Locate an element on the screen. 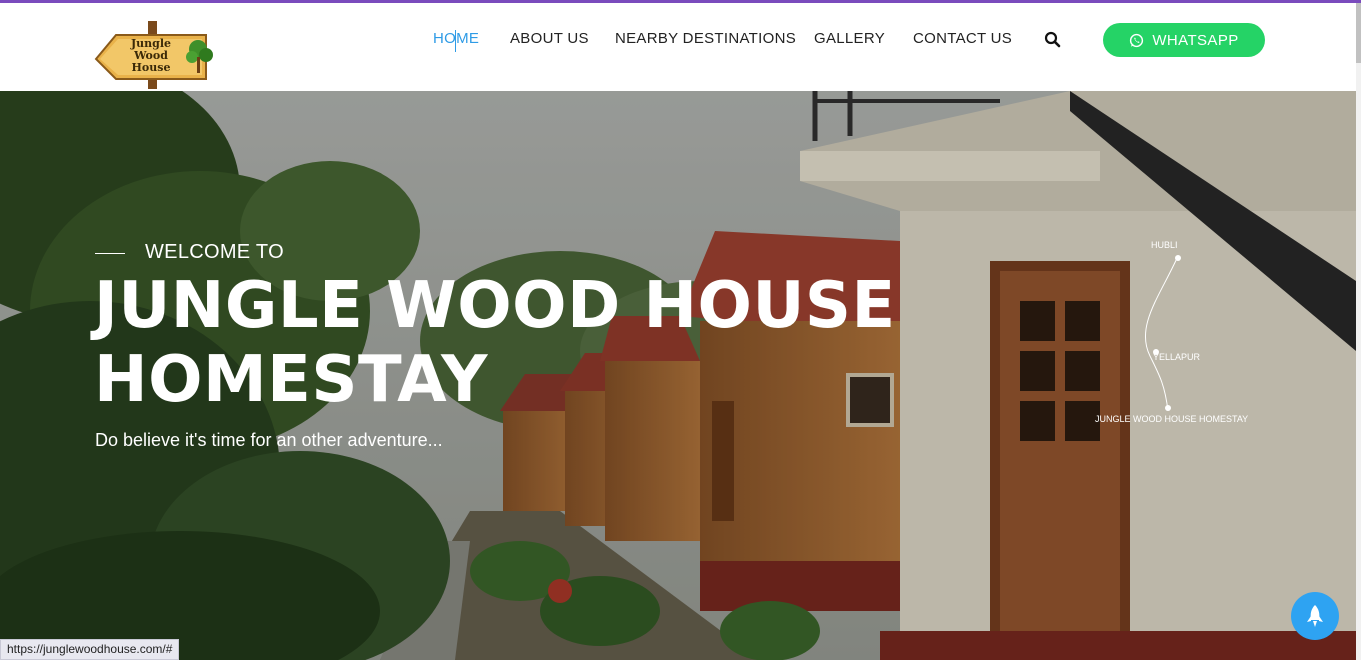 The width and height of the screenshot is (1361, 660). hero-title-line-1: JUNGLE WOOD HOUSE is located at coordinates (495, 306).